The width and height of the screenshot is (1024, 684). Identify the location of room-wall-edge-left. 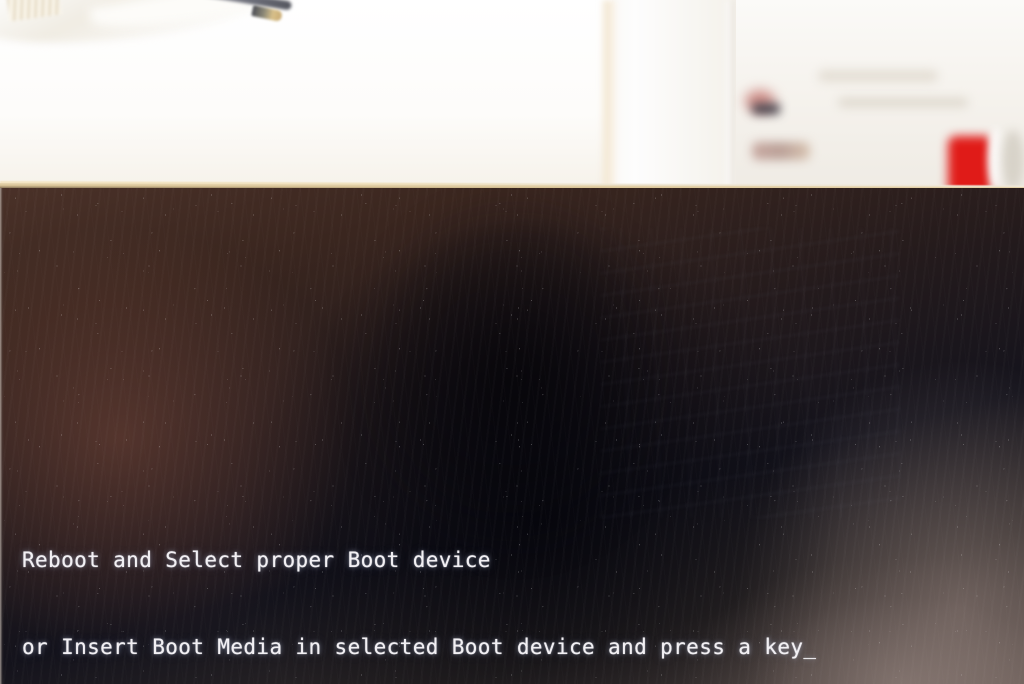
(608, 95).